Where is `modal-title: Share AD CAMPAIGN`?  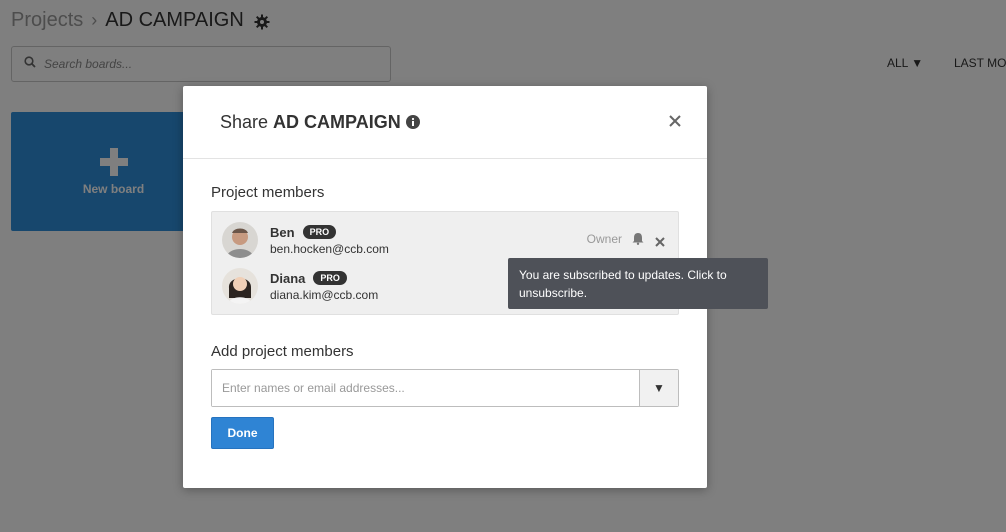 modal-title: Share AD CAMPAIGN is located at coordinates (310, 122).